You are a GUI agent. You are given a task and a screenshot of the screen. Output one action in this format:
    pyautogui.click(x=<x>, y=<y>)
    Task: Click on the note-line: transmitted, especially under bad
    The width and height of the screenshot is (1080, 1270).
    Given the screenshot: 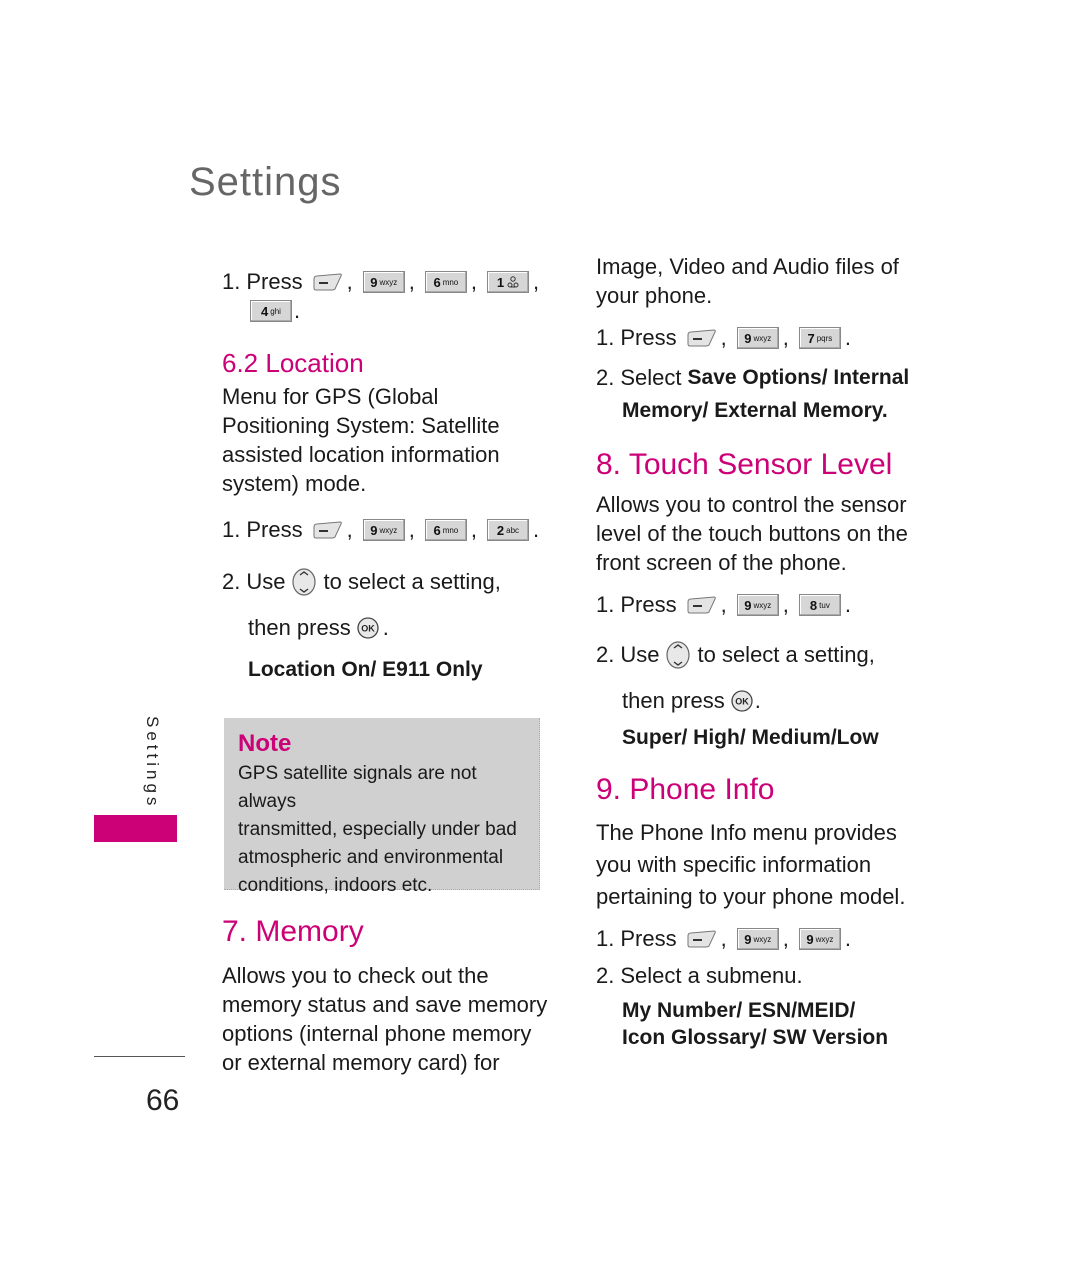 What is the action you would take?
    pyautogui.click(x=377, y=829)
    